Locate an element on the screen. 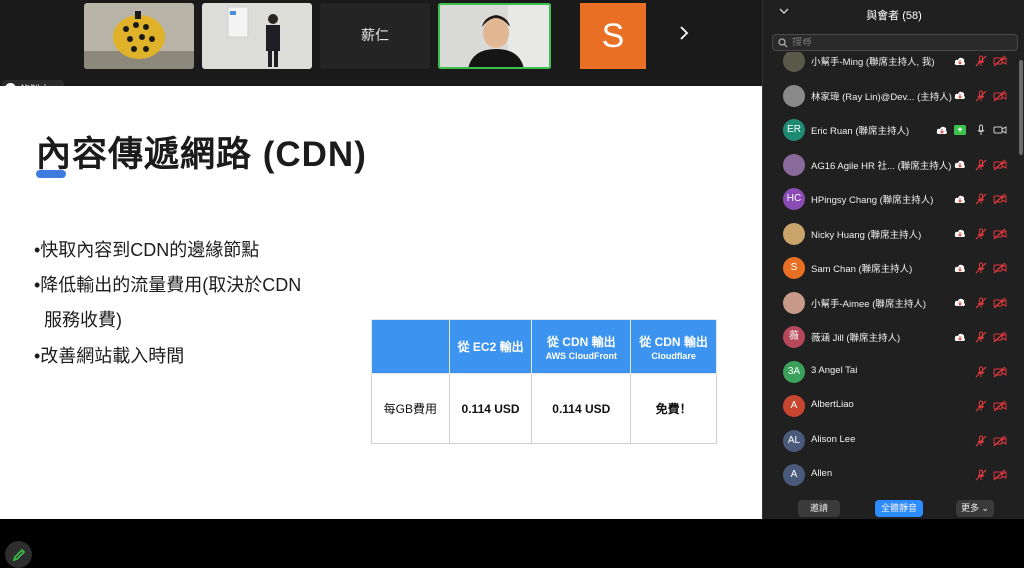 This screenshot has height=568, width=1024. table-row: 每GB費用 0.114 USD 0.114 USD 免費！ is located at coordinates (544, 408).